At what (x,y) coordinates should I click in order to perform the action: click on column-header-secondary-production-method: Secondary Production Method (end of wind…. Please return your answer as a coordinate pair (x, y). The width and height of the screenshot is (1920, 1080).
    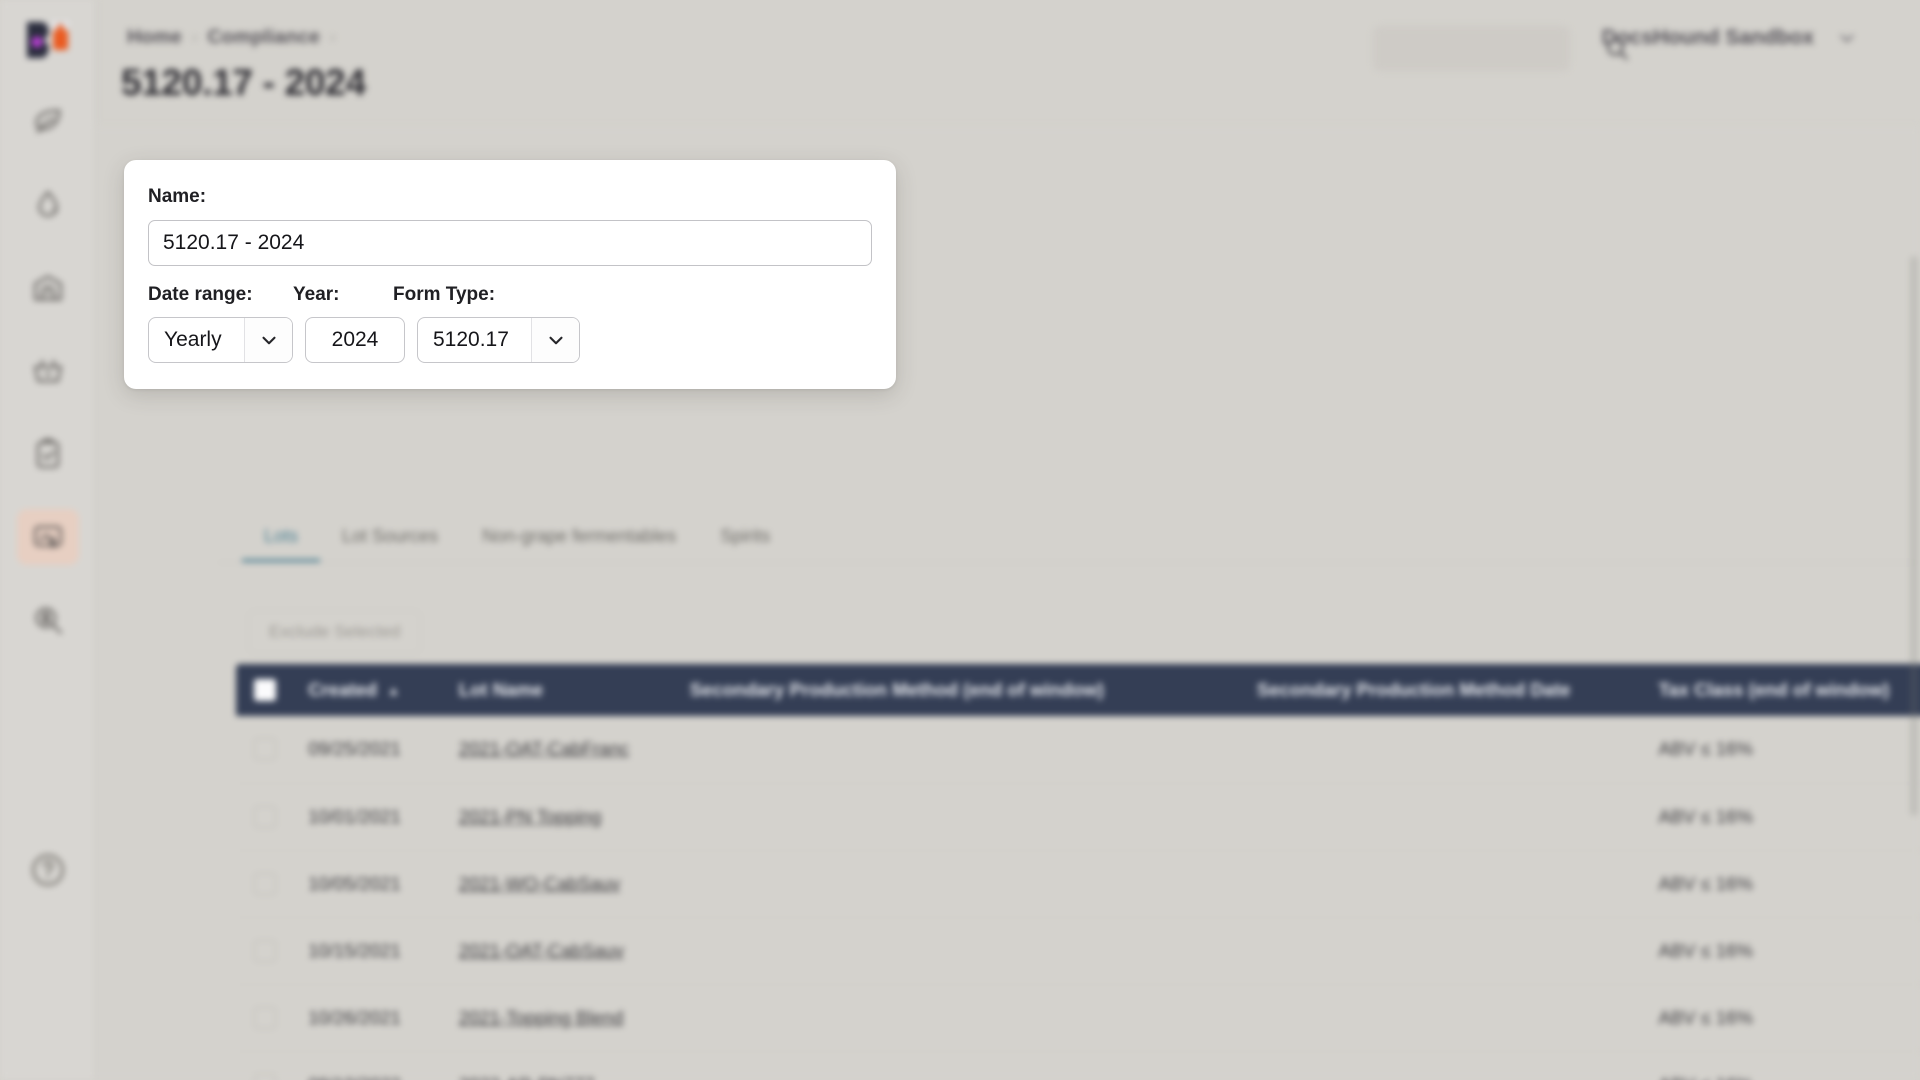
    Looking at the image, I should click on (959, 690).